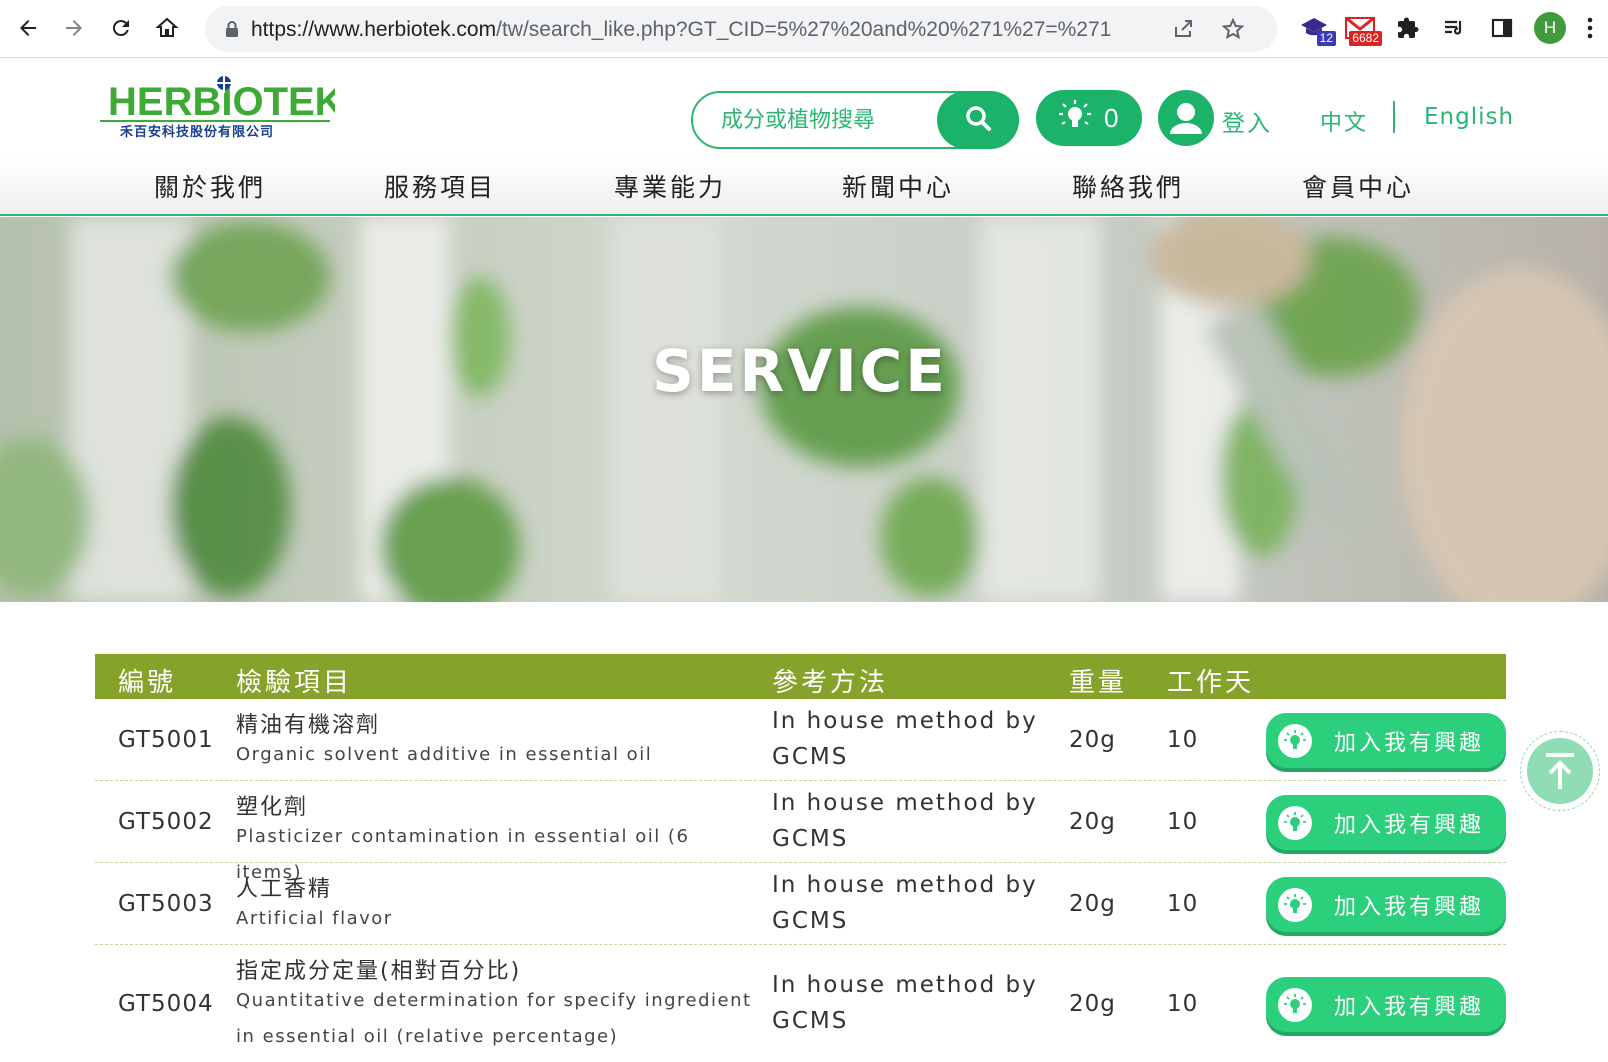  Describe the element at coordinates (314, 918) in the screenshot. I see `service-name-en: Artificial flavor` at that location.